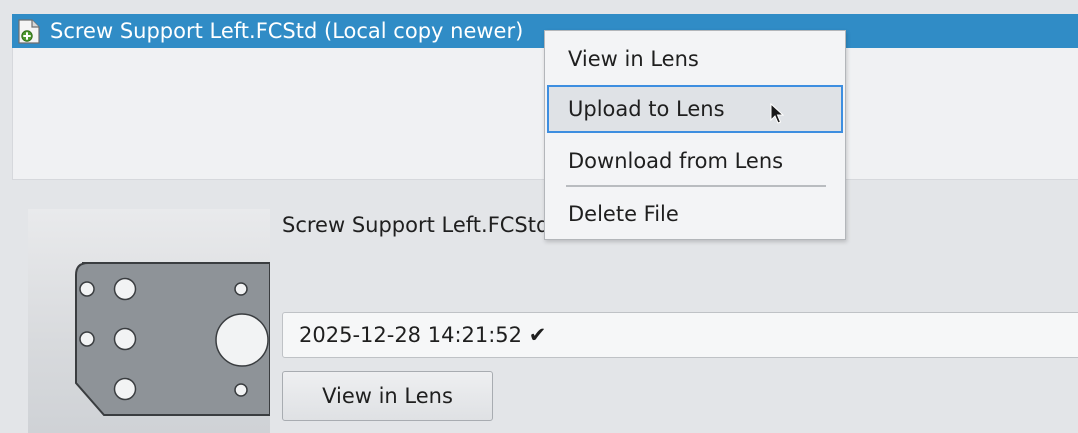  Describe the element at coordinates (680, 335) in the screenshot. I see `version-select: 2025-12-28 14:21:52 ✔` at that location.